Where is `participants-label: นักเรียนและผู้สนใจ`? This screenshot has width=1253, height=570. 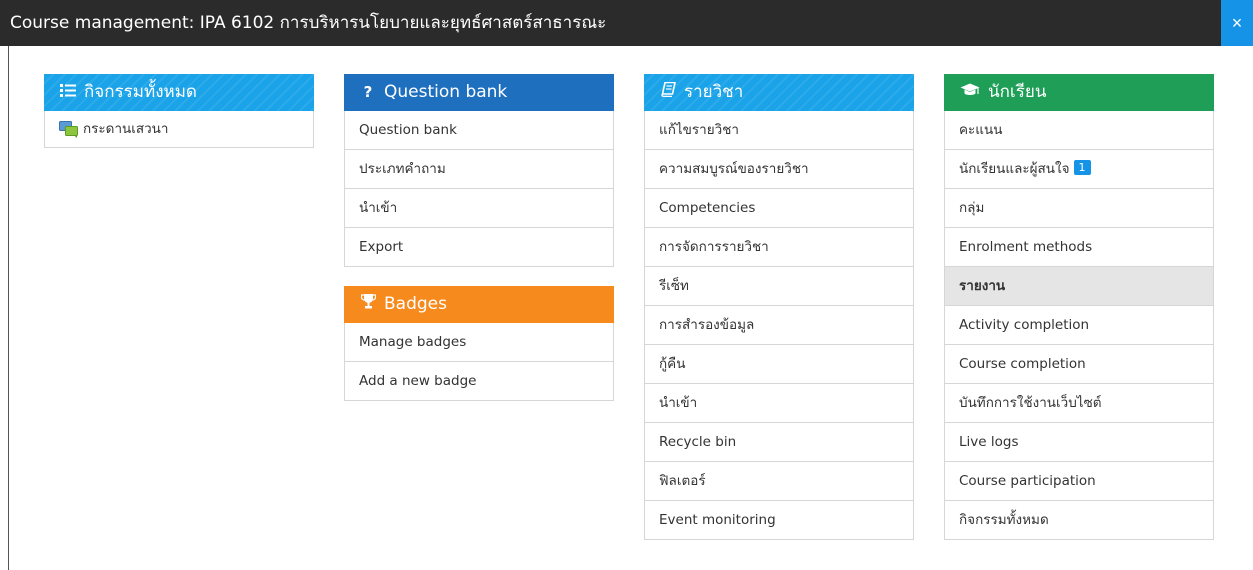
participants-label: นักเรียนและผู้สนใจ is located at coordinates (1014, 169).